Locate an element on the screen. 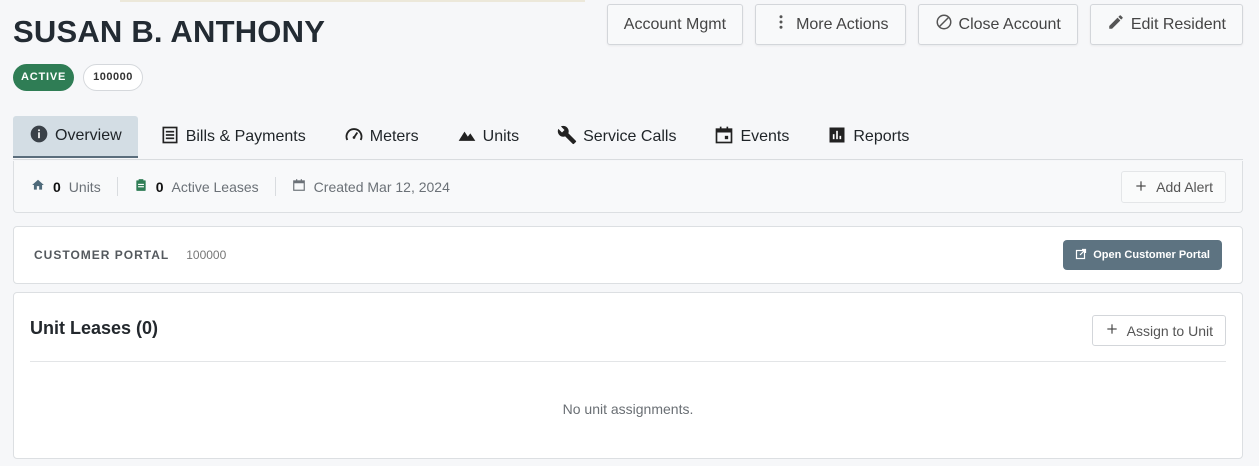 The image size is (1259, 466). edit-resident-label: Edit Resident is located at coordinates (1178, 24).